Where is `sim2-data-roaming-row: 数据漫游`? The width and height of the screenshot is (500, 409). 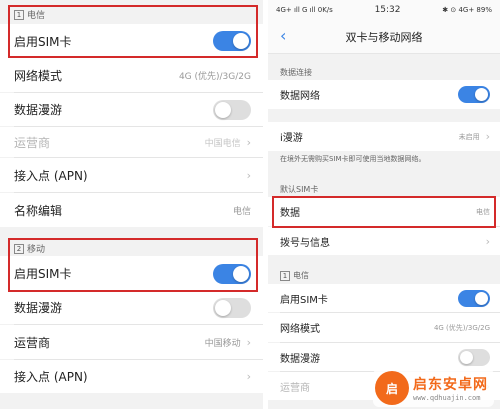 sim2-data-roaming-row: 数据漫游 is located at coordinates (131, 307).